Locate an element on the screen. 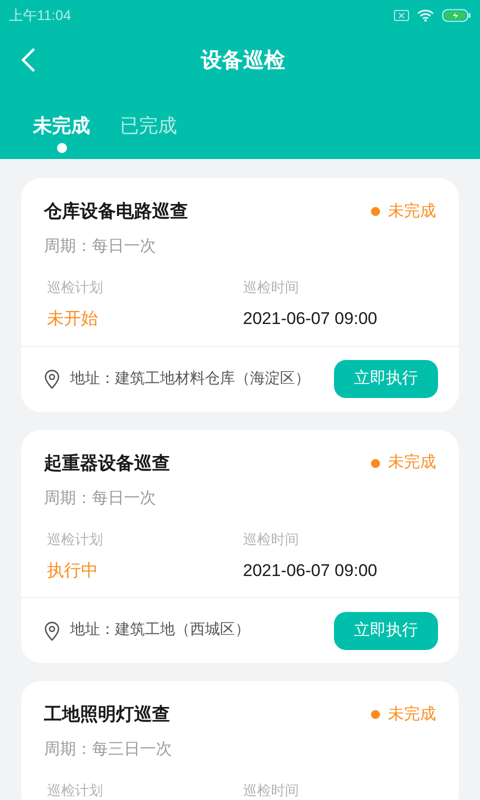 The image size is (480, 800). page-title: 设备巡检 is located at coordinates (243, 61).